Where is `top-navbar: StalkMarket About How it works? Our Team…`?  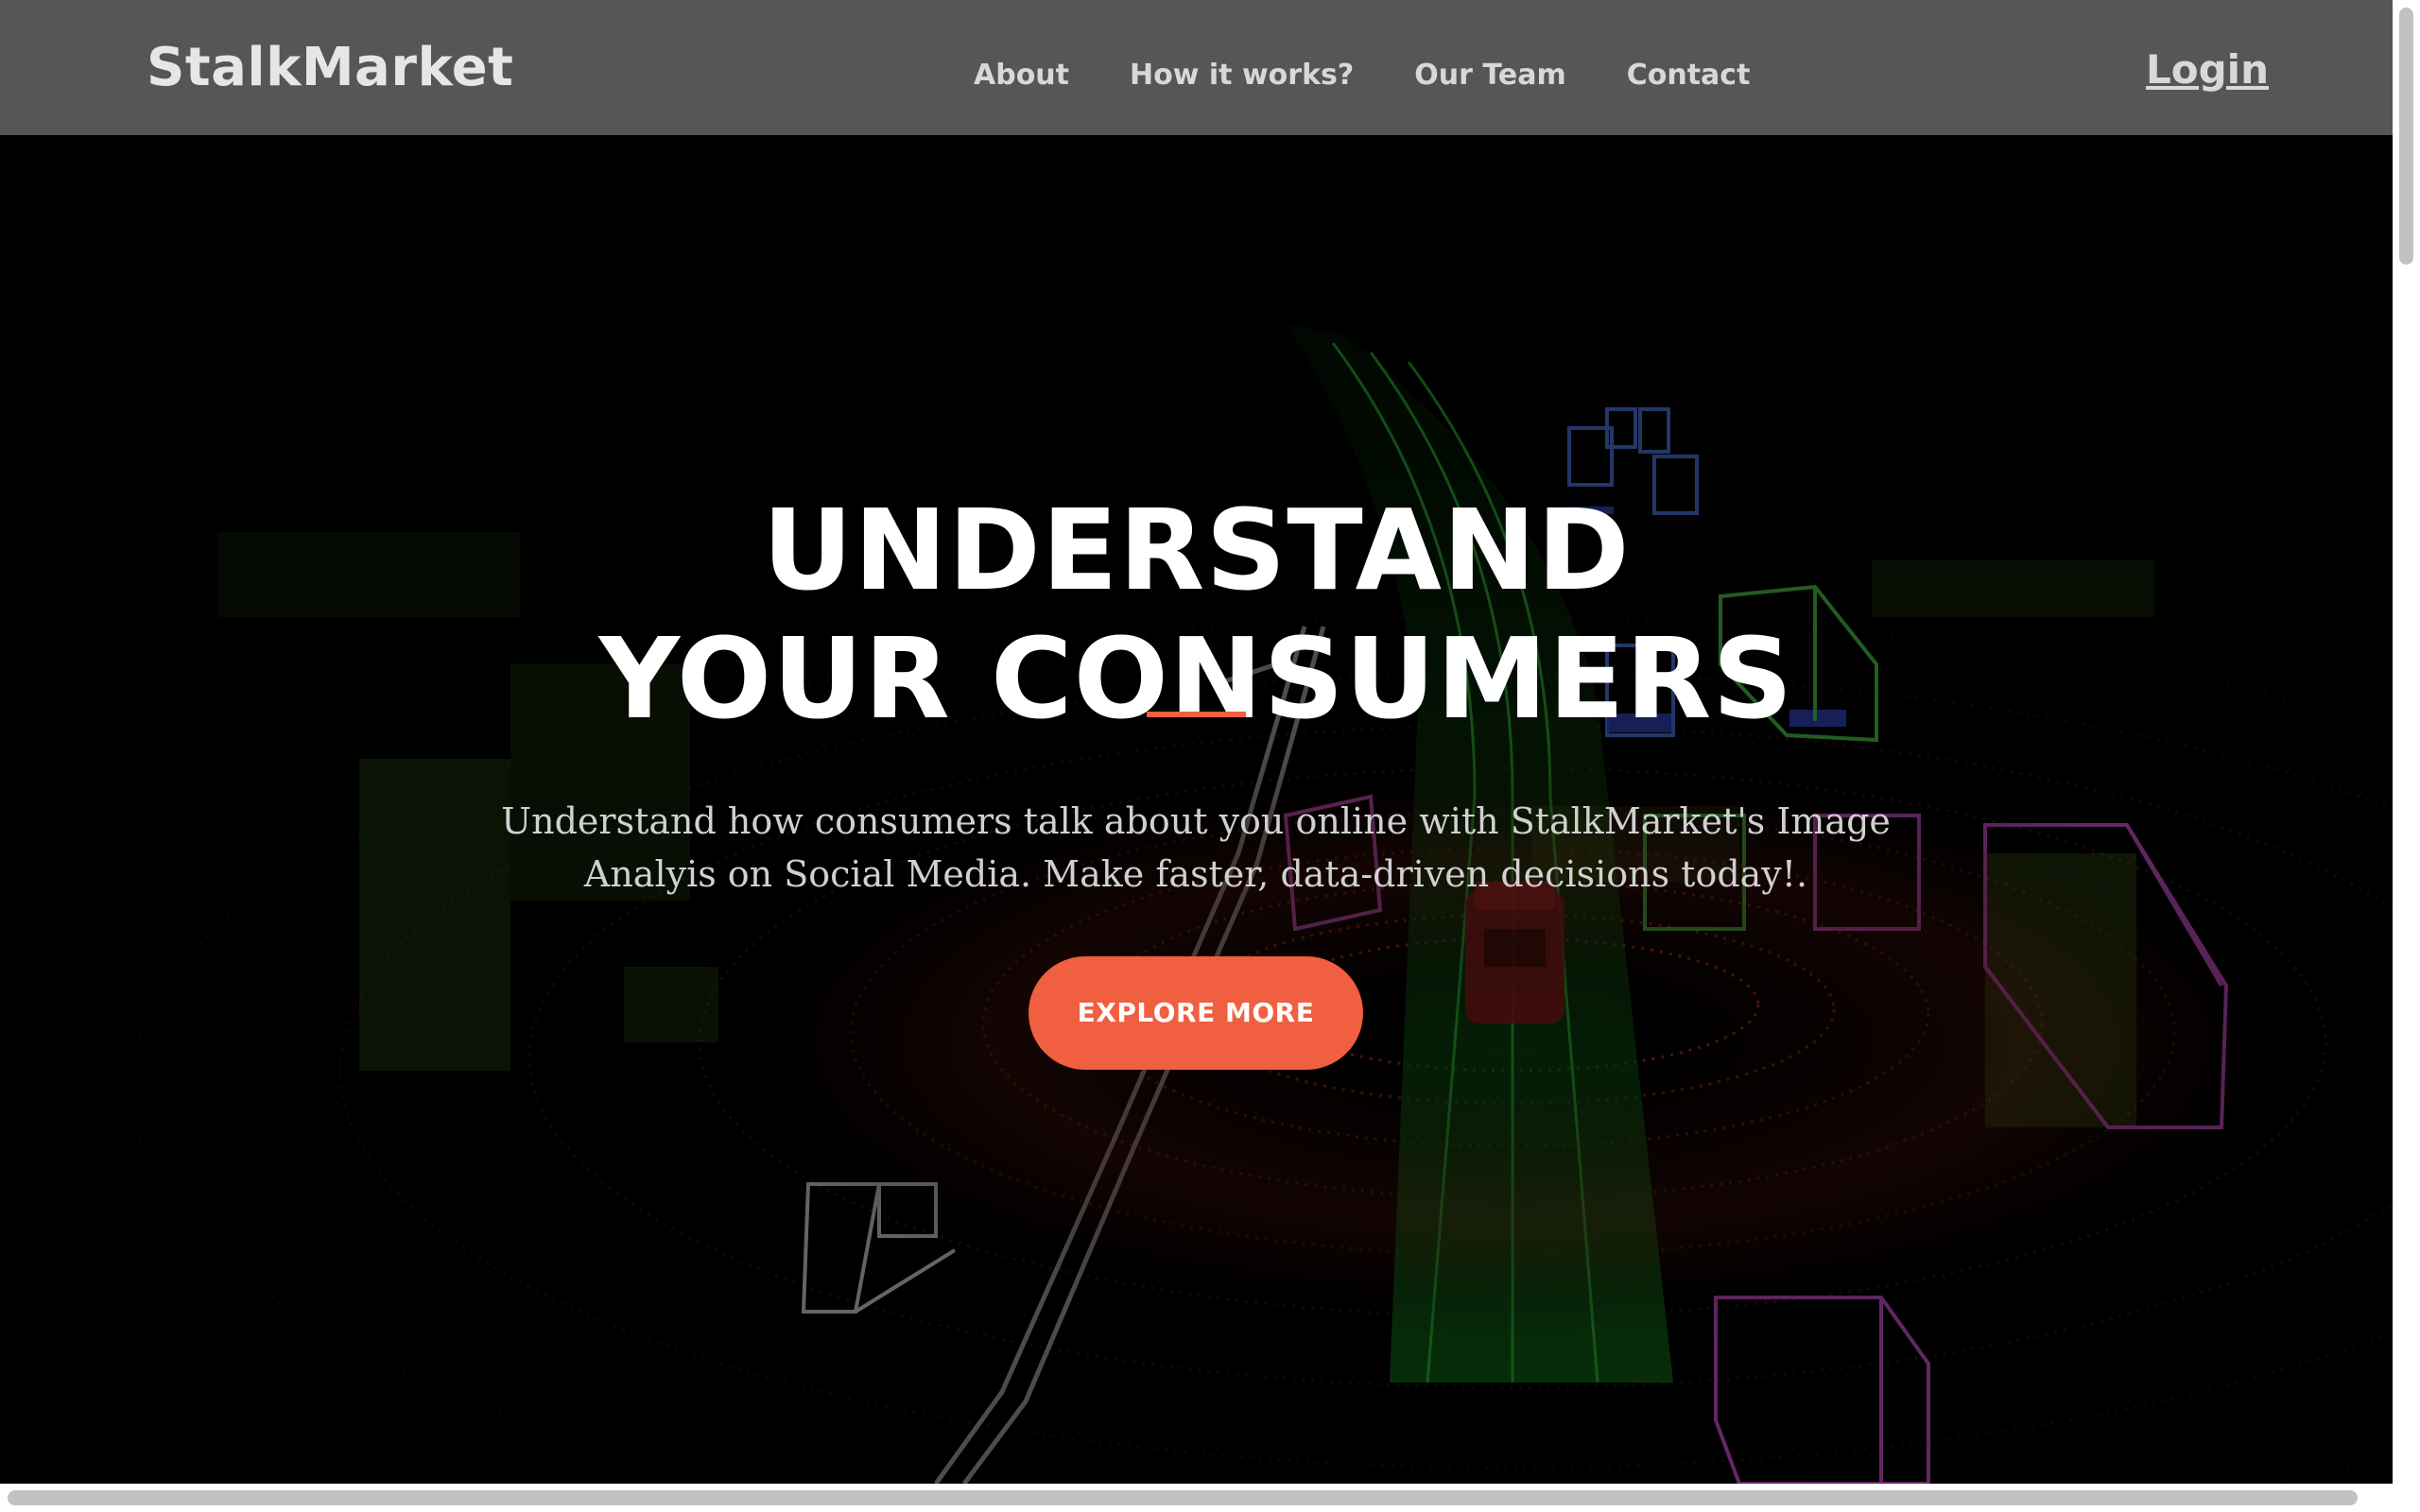 top-navbar: StalkMarket About How it works? Our Team… is located at coordinates (1196, 67).